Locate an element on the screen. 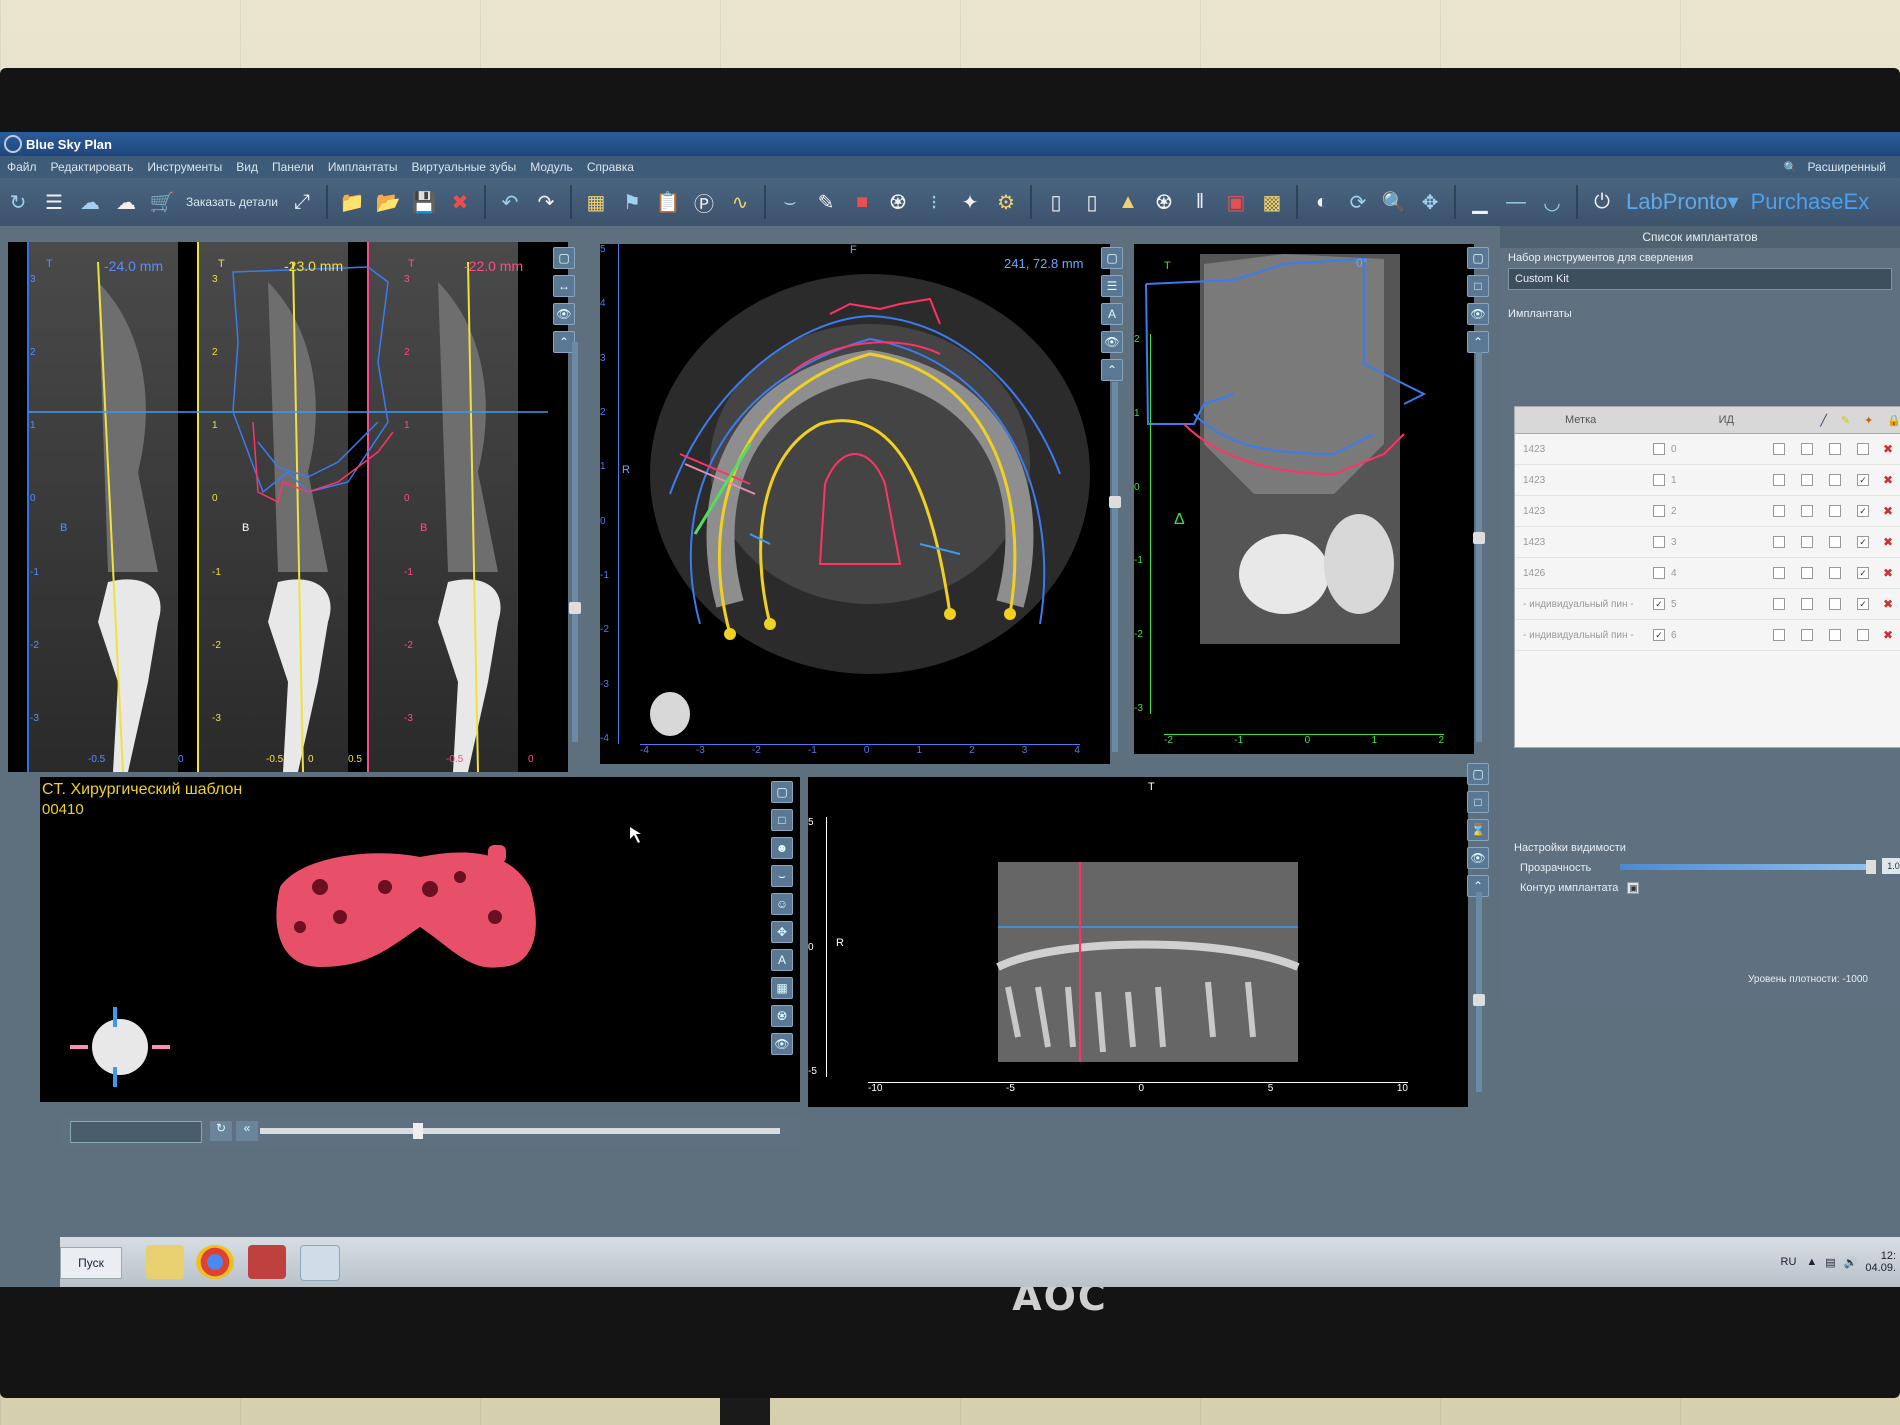 This screenshot has height=1425, width=1900. drill-kit-select: Custom Kit is located at coordinates (1700, 279).